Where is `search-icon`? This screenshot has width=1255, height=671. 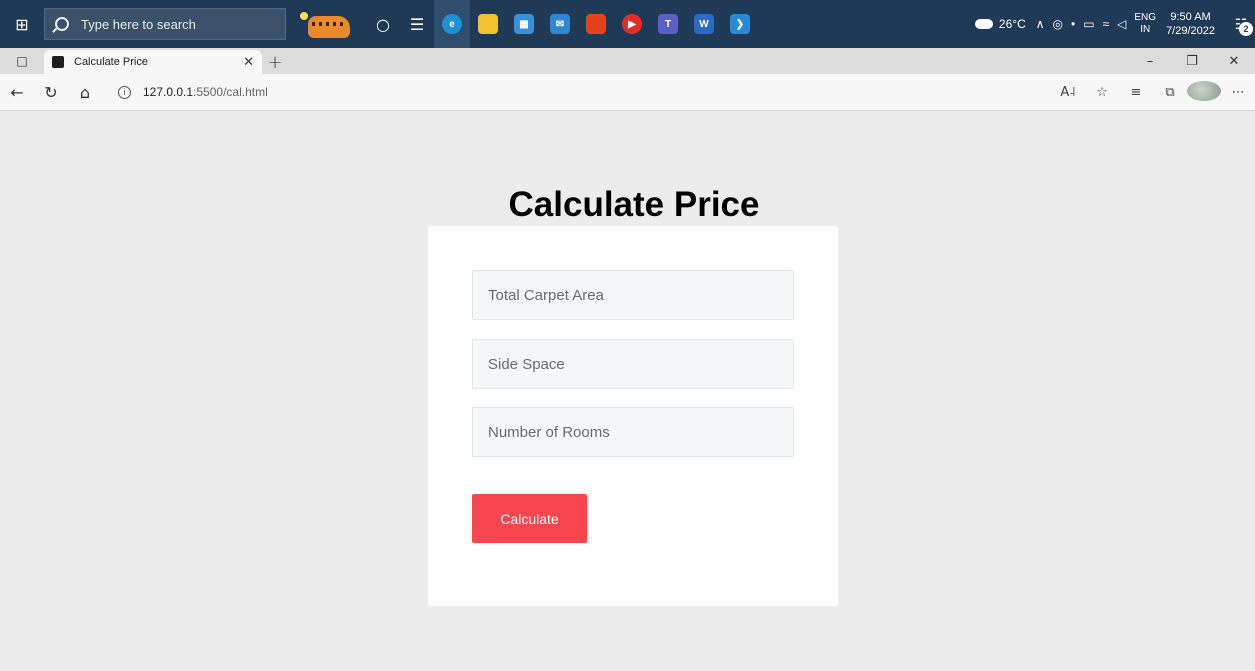
search-icon is located at coordinates (62, 24).